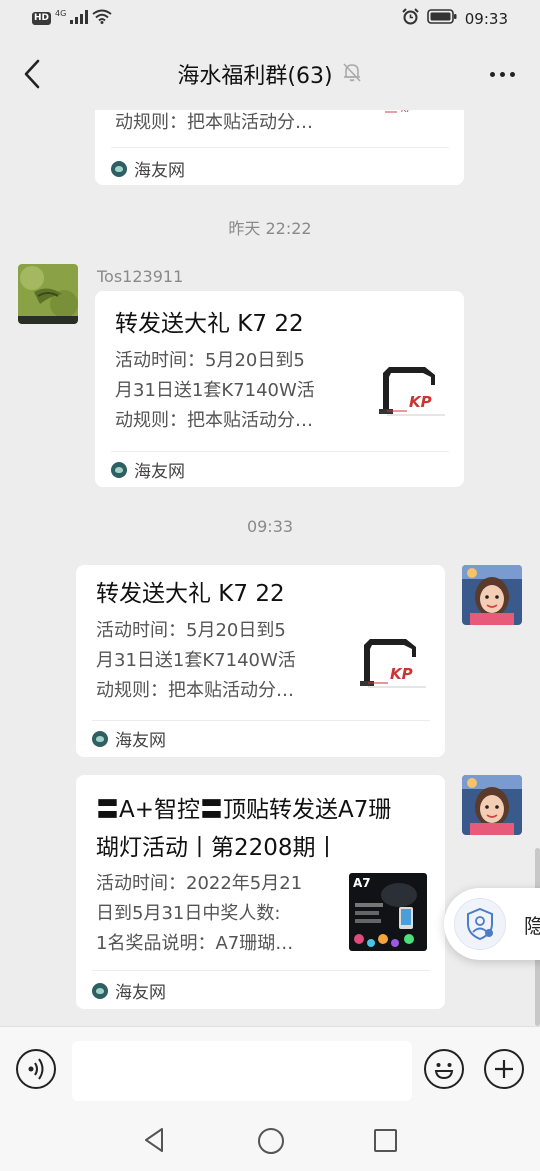 The width and height of the screenshot is (540, 1171). Describe the element at coordinates (271, 1141) in the screenshot. I see `nav-home-button` at that location.